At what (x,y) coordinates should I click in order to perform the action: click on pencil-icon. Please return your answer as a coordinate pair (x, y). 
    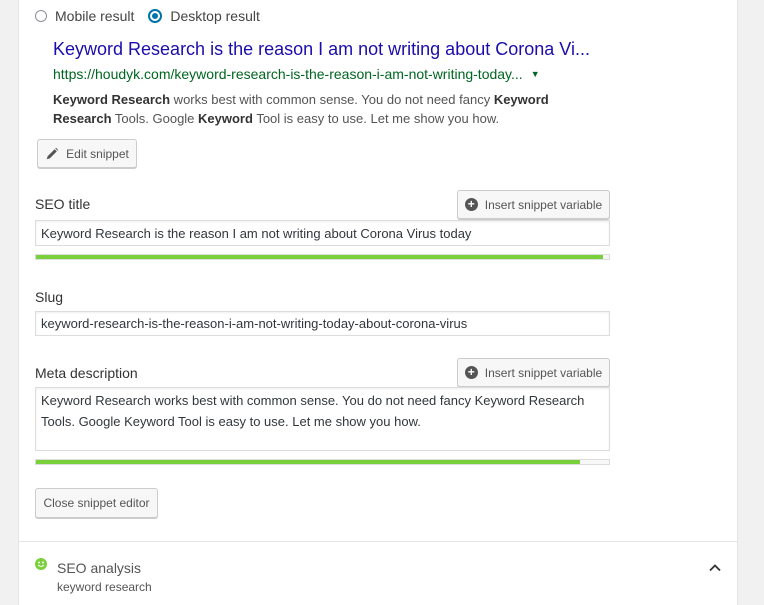
    Looking at the image, I should click on (52, 153).